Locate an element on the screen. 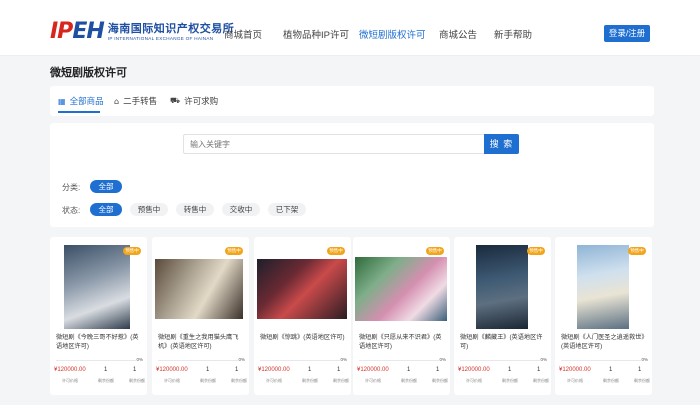 This screenshot has height=405, width=700. category-chip-all: 全部 is located at coordinates (106, 186).